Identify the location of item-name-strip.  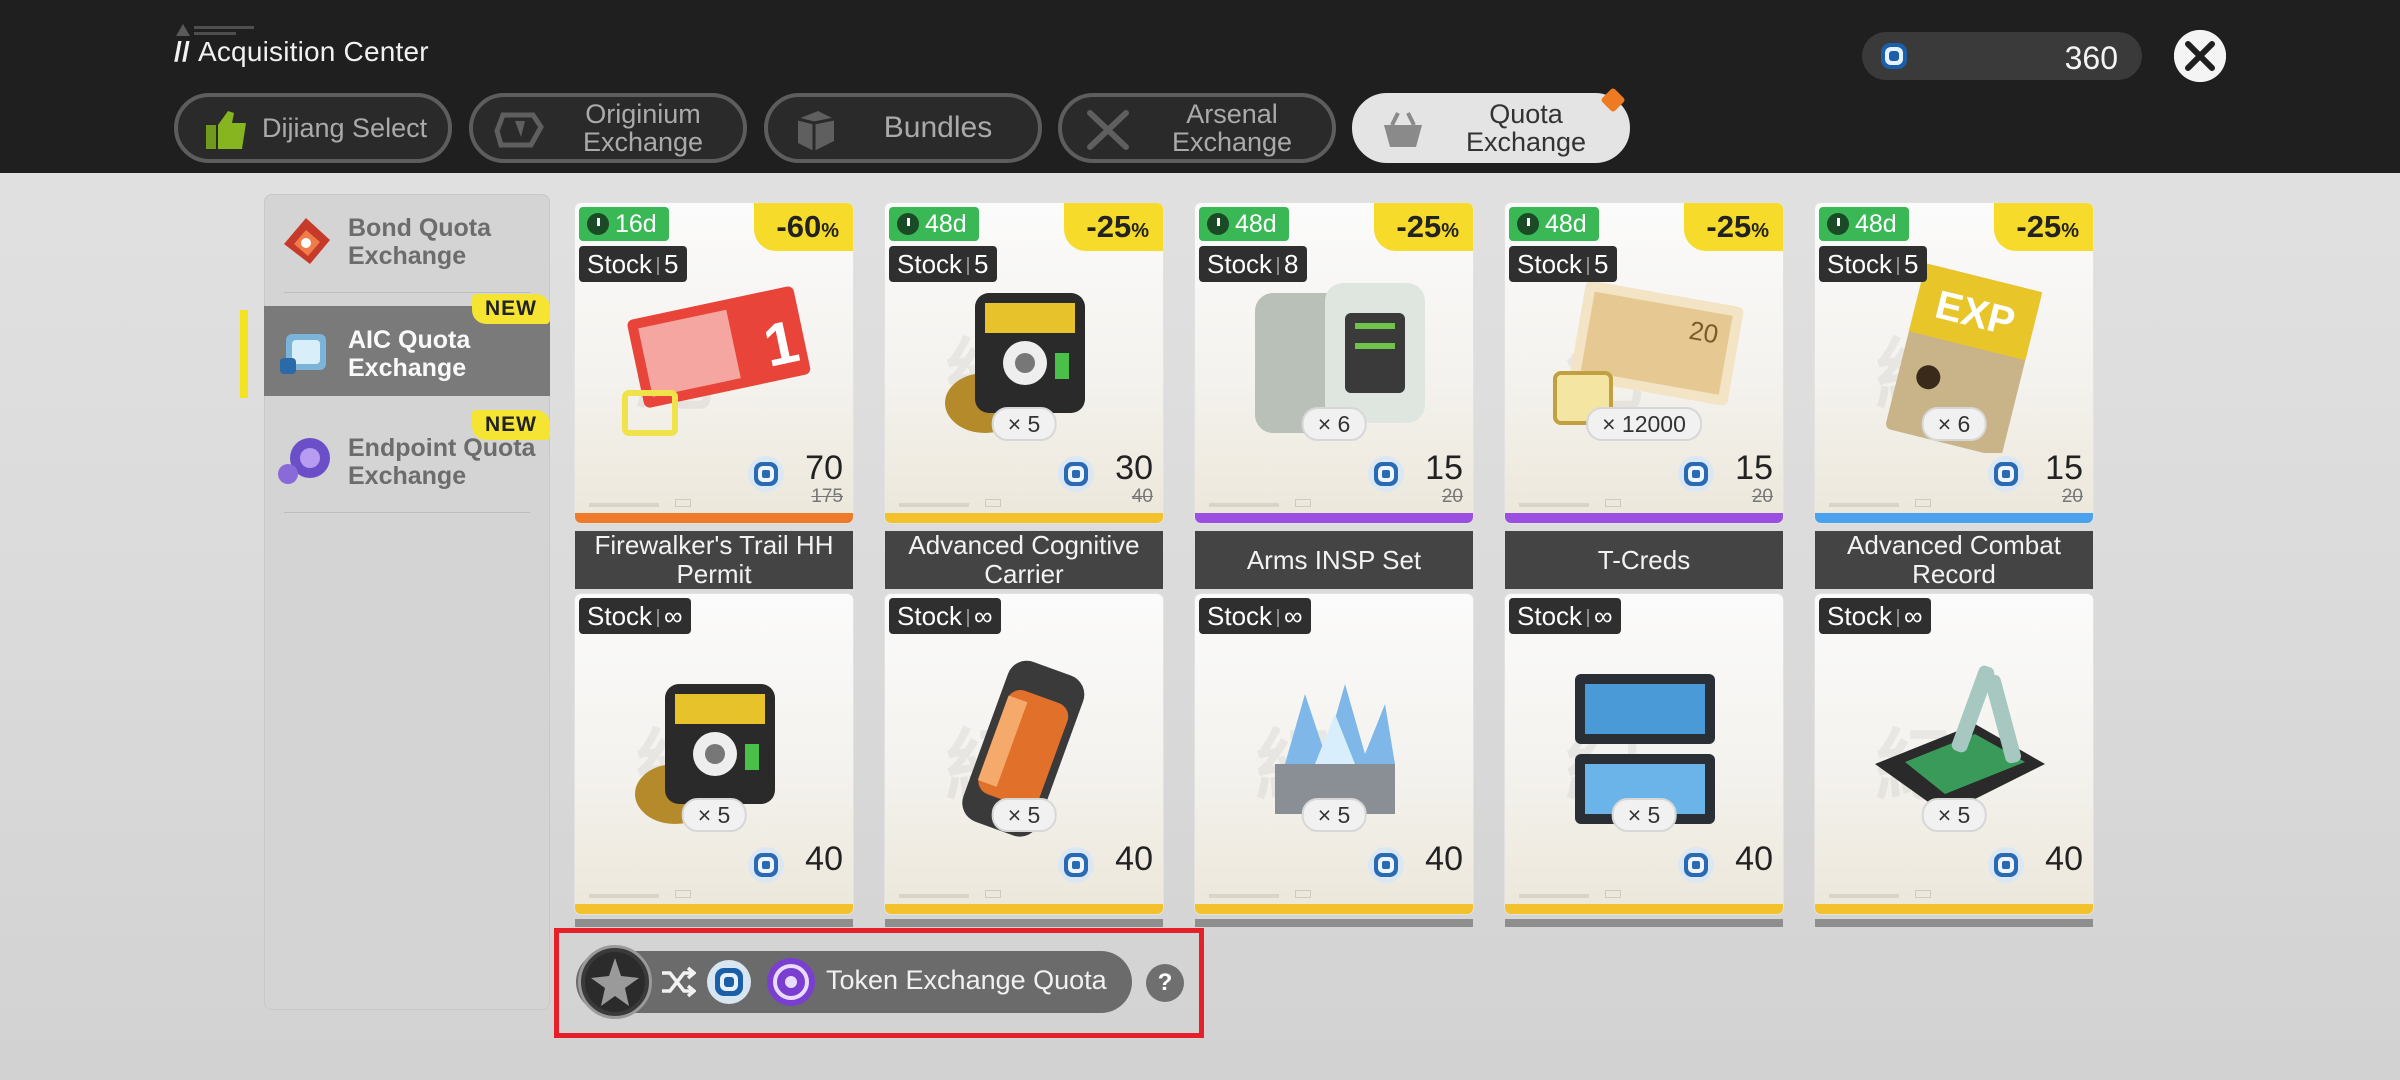
(1334, 923).